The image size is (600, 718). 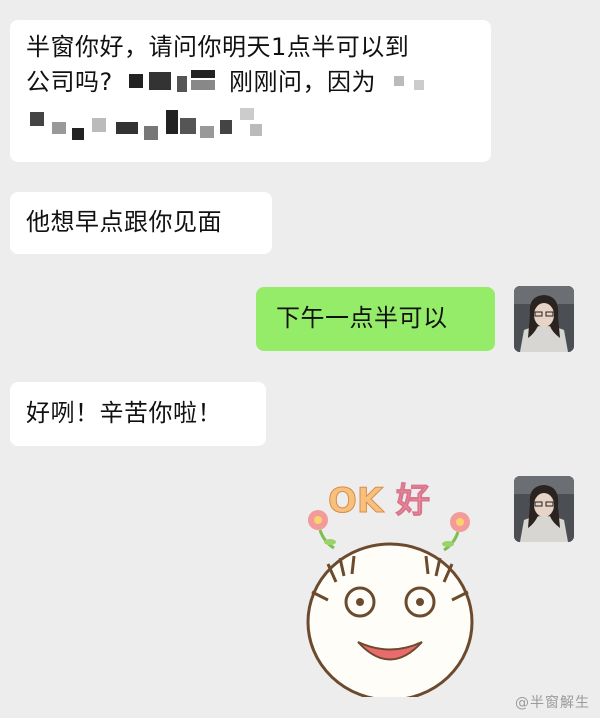 I want to click on message-bubble-3: 下午一点半可以, so click(x=375, y=319).